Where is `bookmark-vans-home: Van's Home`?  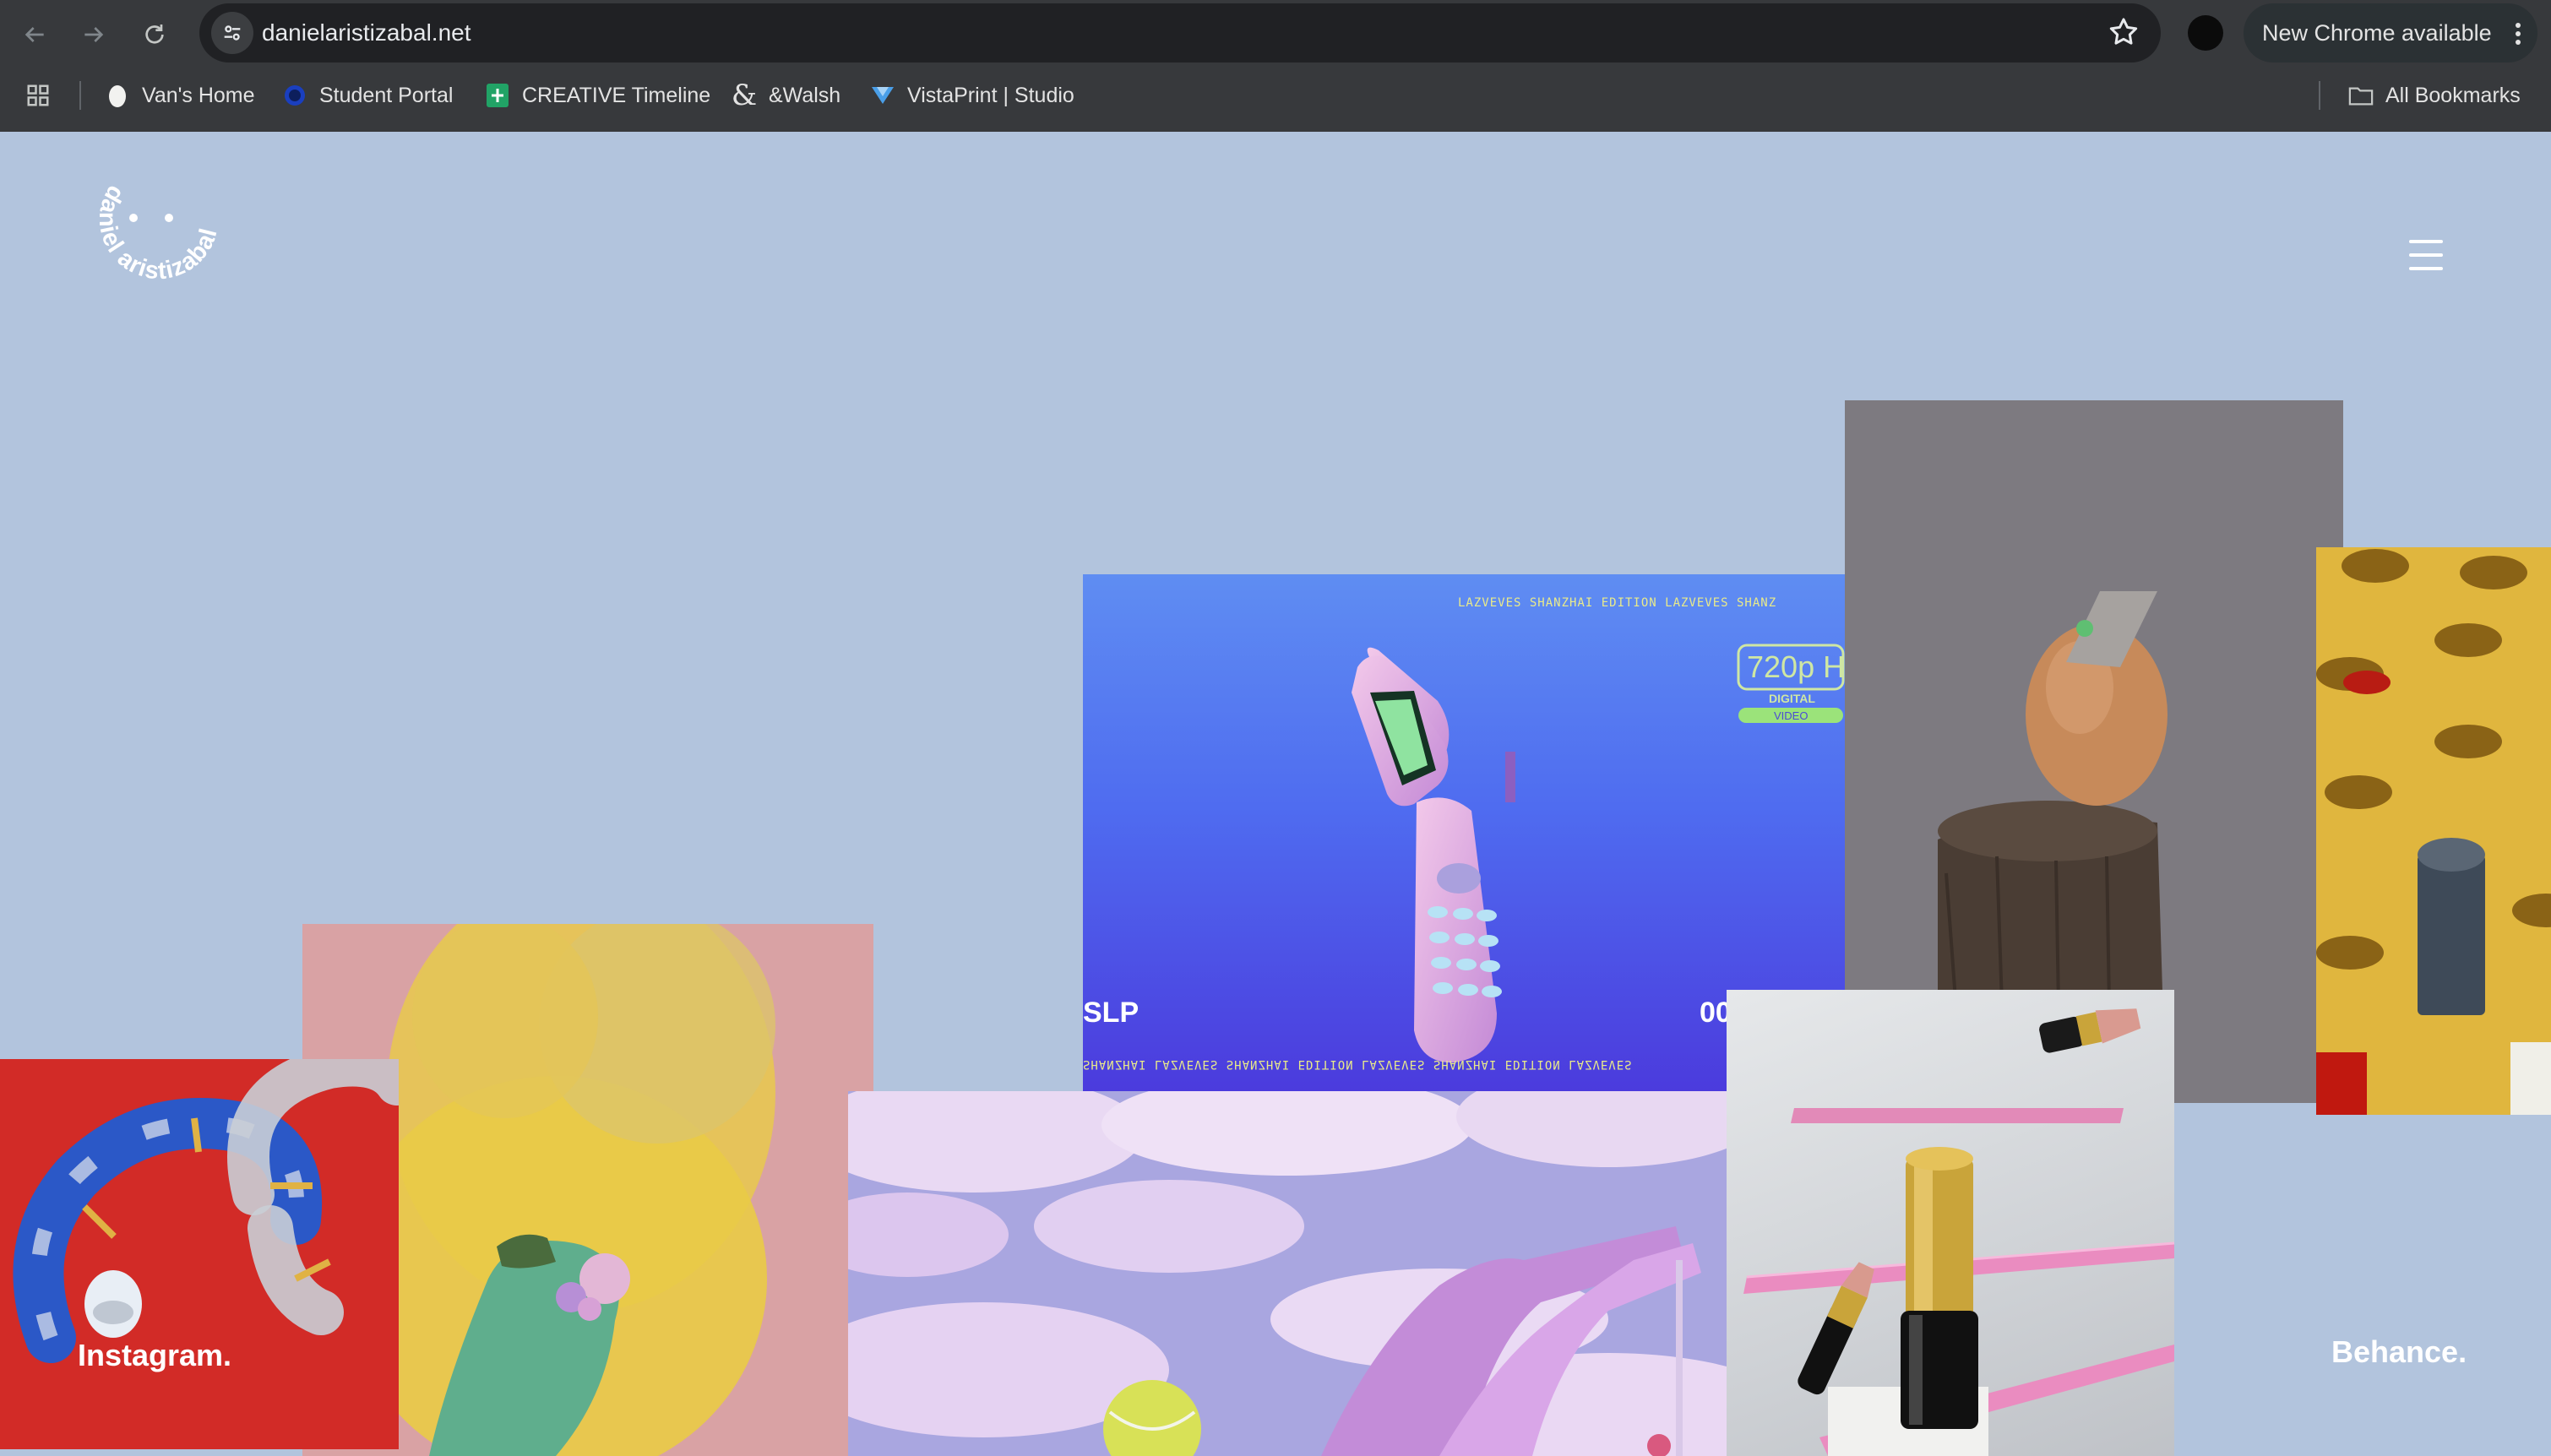 bookmark-vans-home: Van's Home is located at coordinates (180, 95).